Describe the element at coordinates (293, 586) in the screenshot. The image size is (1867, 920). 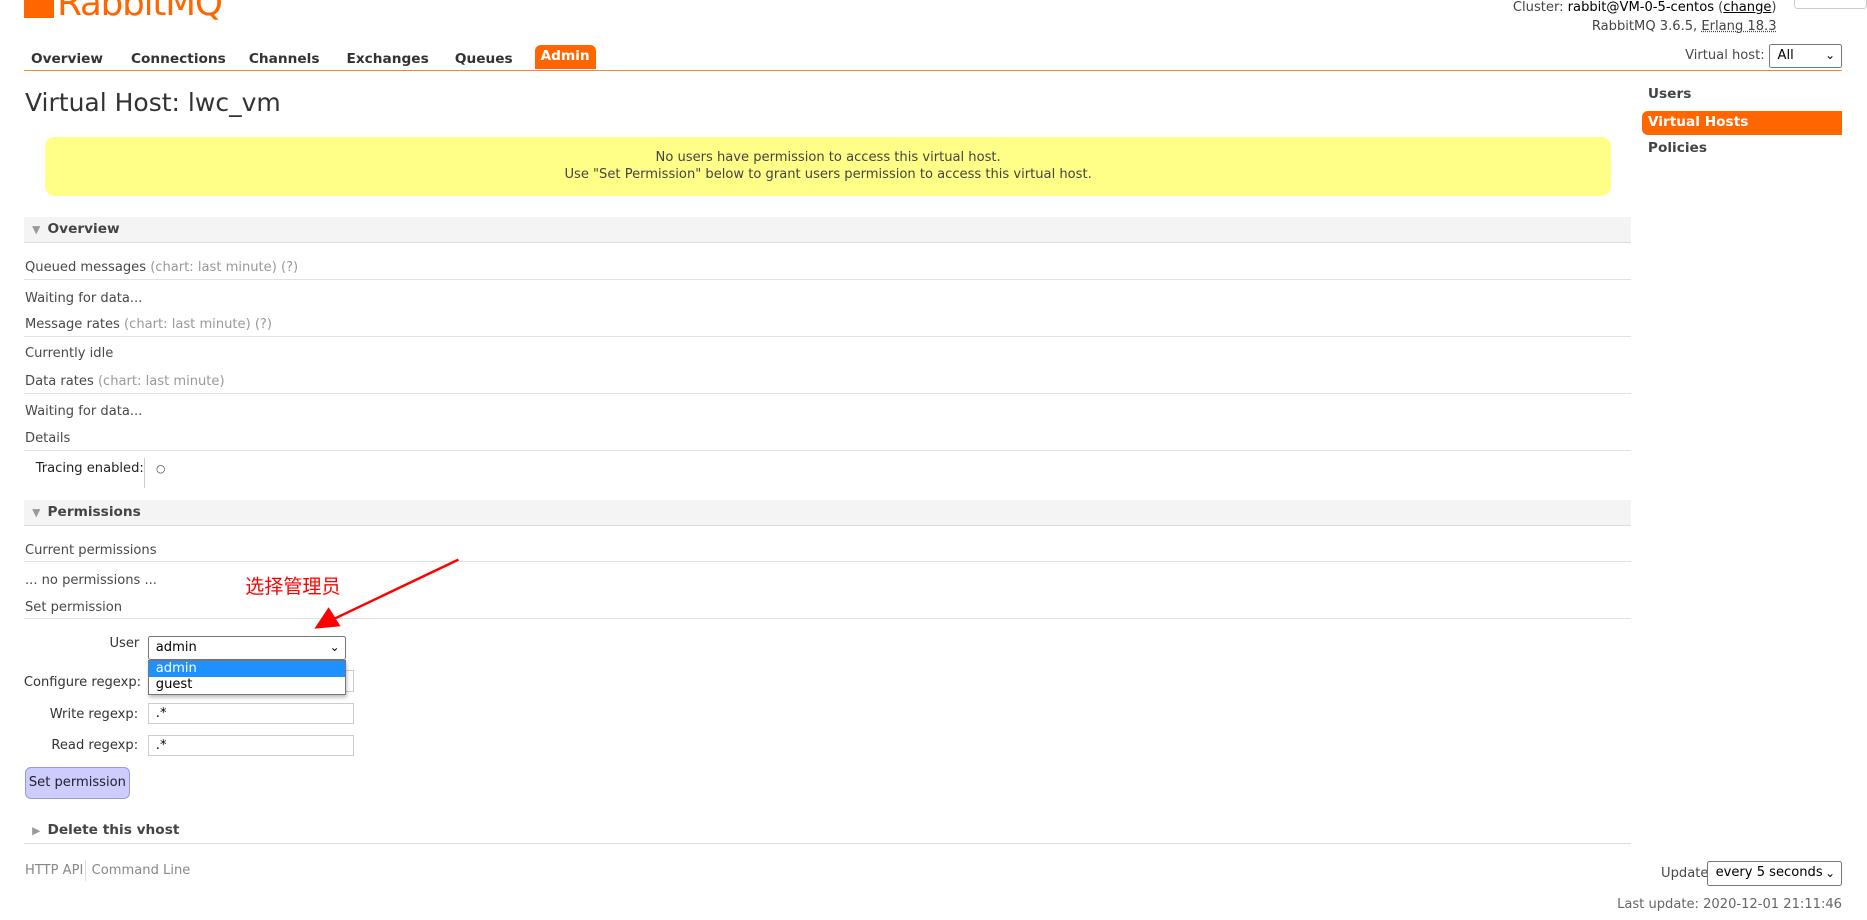
I see `annotation-text: 选择管理员` at that location.